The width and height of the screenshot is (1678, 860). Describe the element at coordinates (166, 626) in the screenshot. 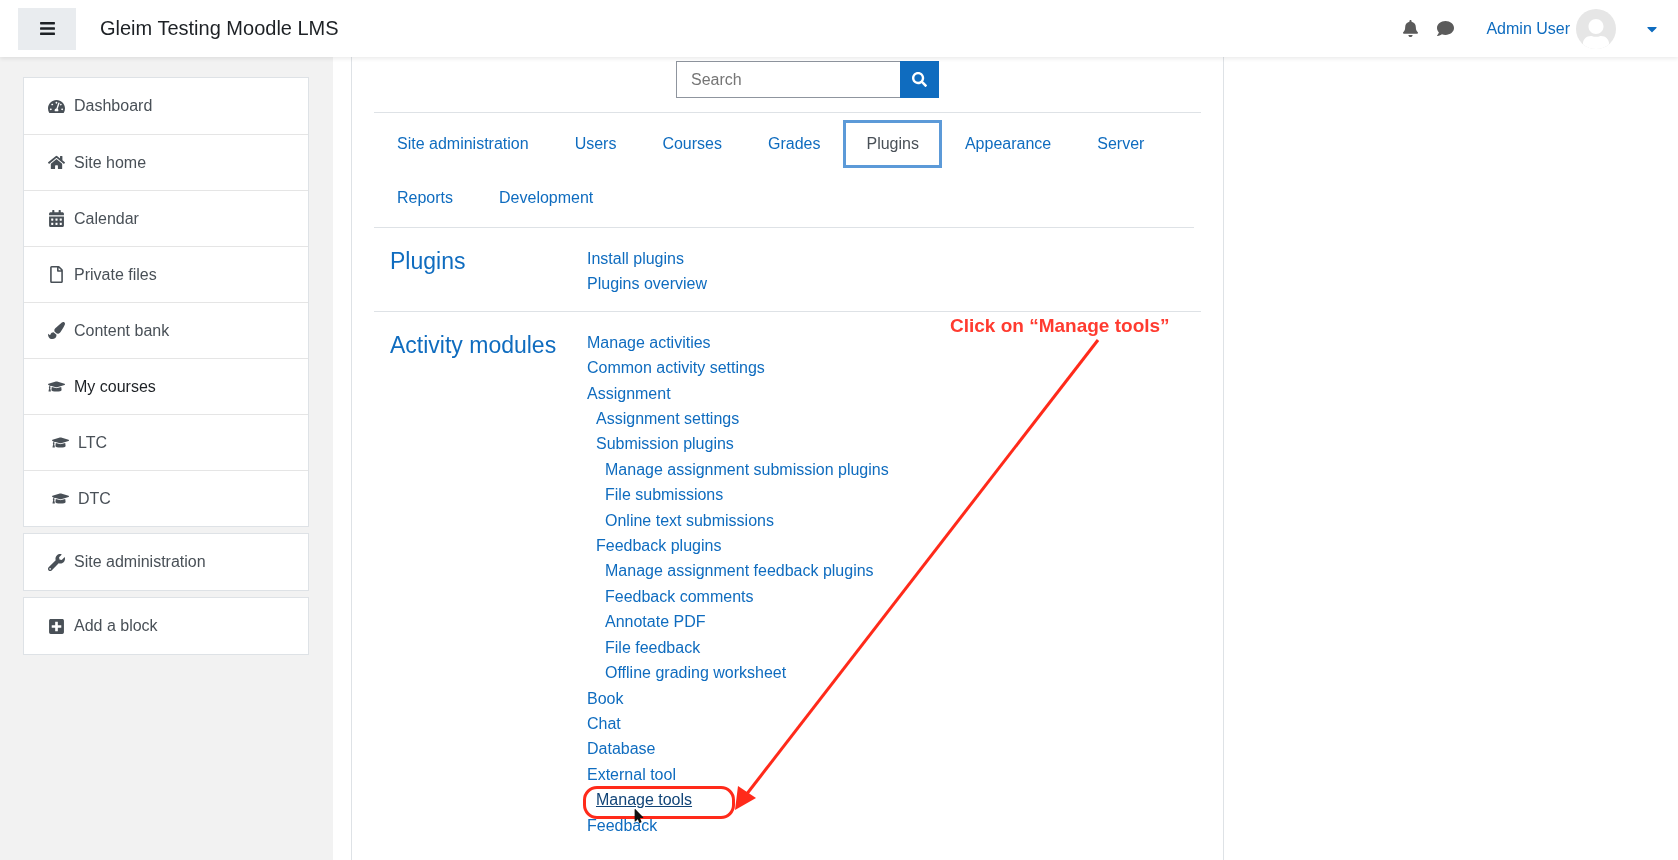

I see `sidebar-item: Add a block` at that location.